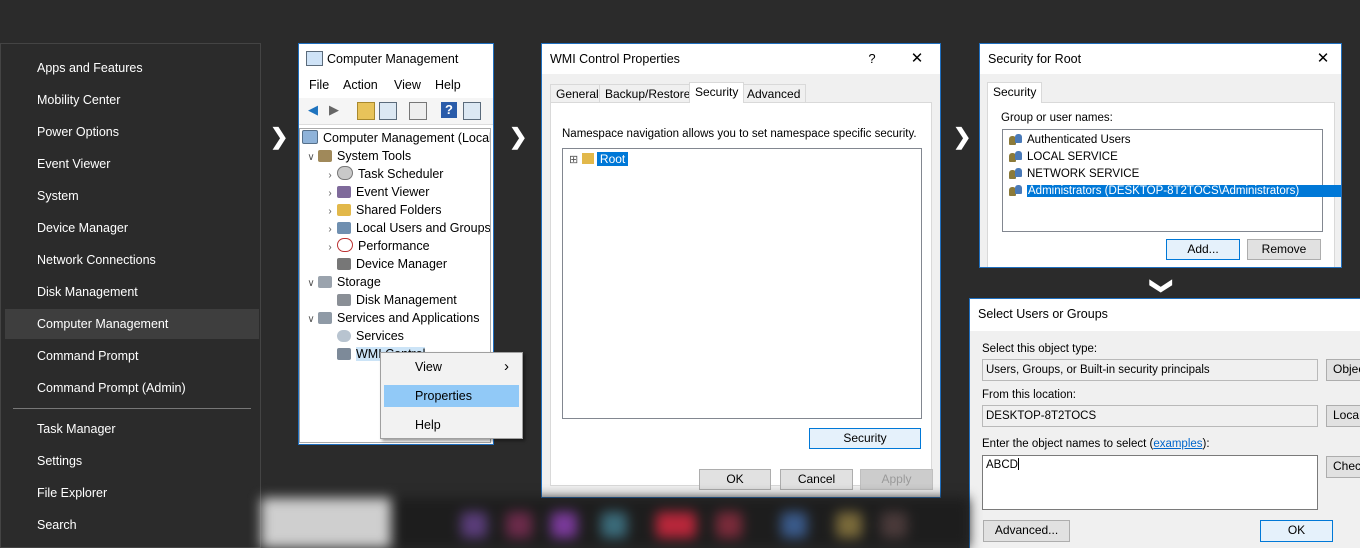 This screenshot has width=1360, height=548. I want to click on tree-node-system-tools: ∨ System Tools, so click(357, 156).